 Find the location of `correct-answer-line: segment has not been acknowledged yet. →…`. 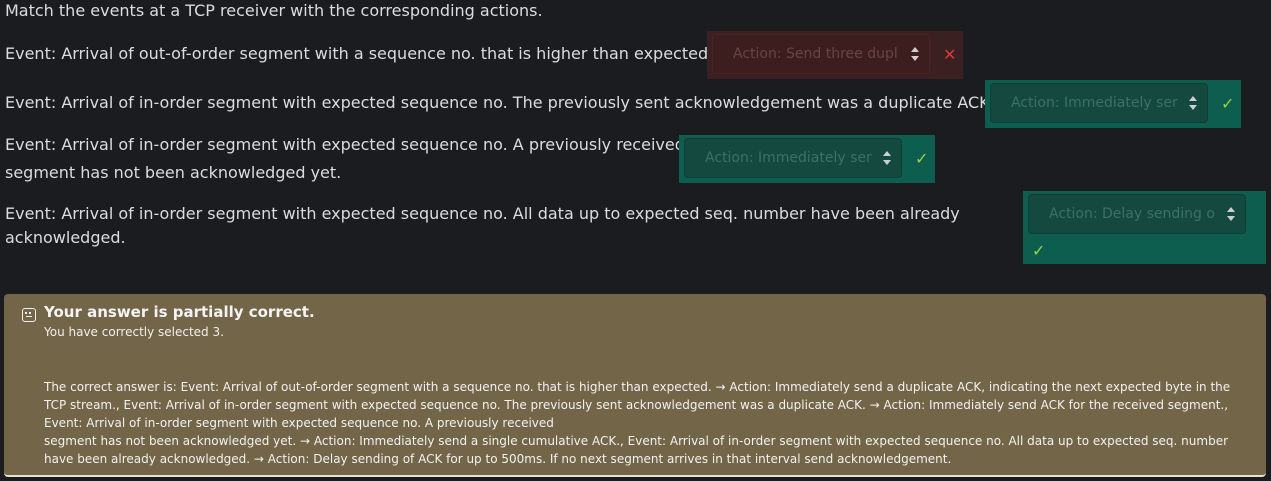

correct-answer-line: segment has not been acknowledged yet. →… is located at coordinates (636, 441).